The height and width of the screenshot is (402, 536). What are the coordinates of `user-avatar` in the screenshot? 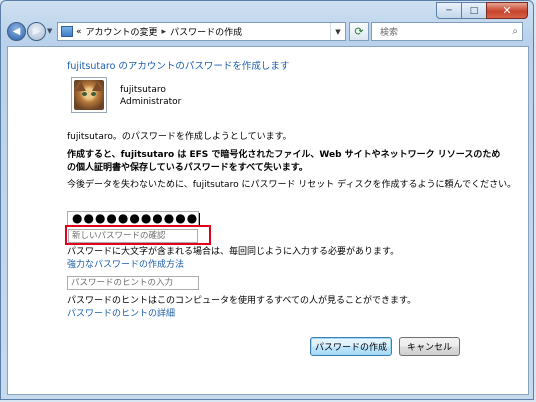 It's located at (89, 95).